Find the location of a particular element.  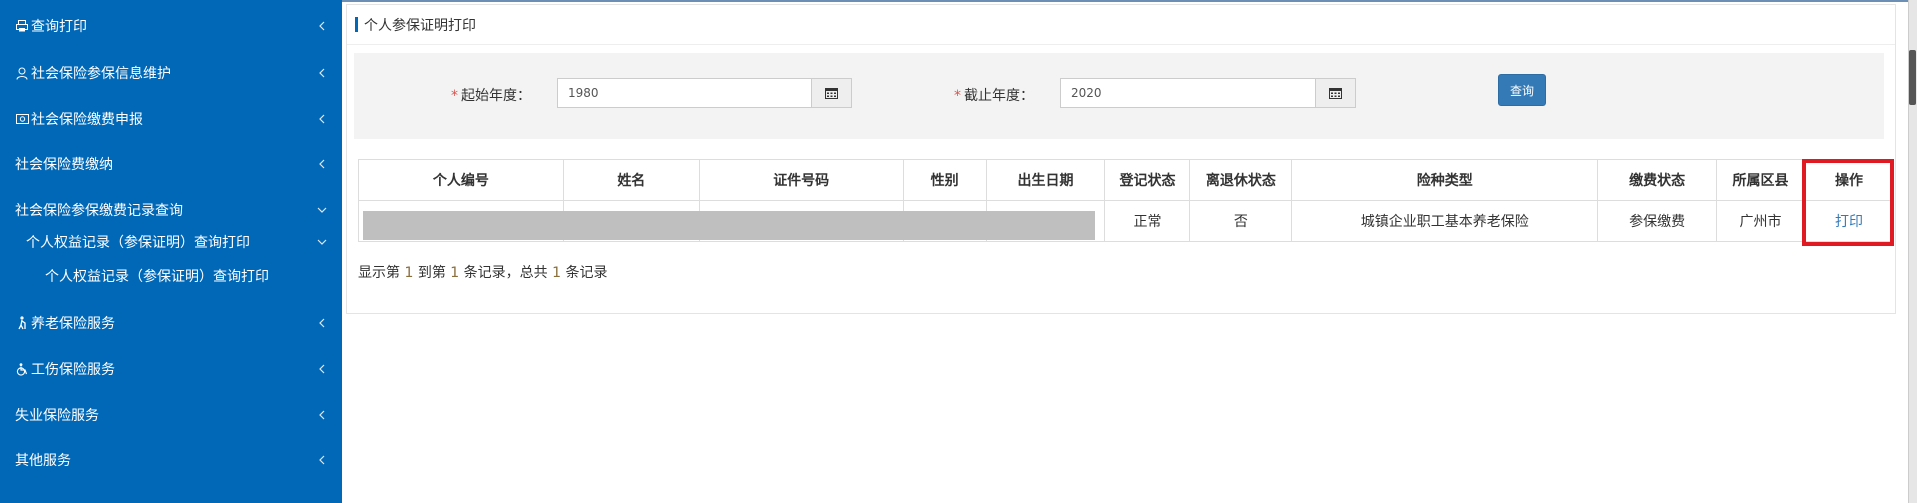

title-accent-bar is located at coordinates (356, 24).